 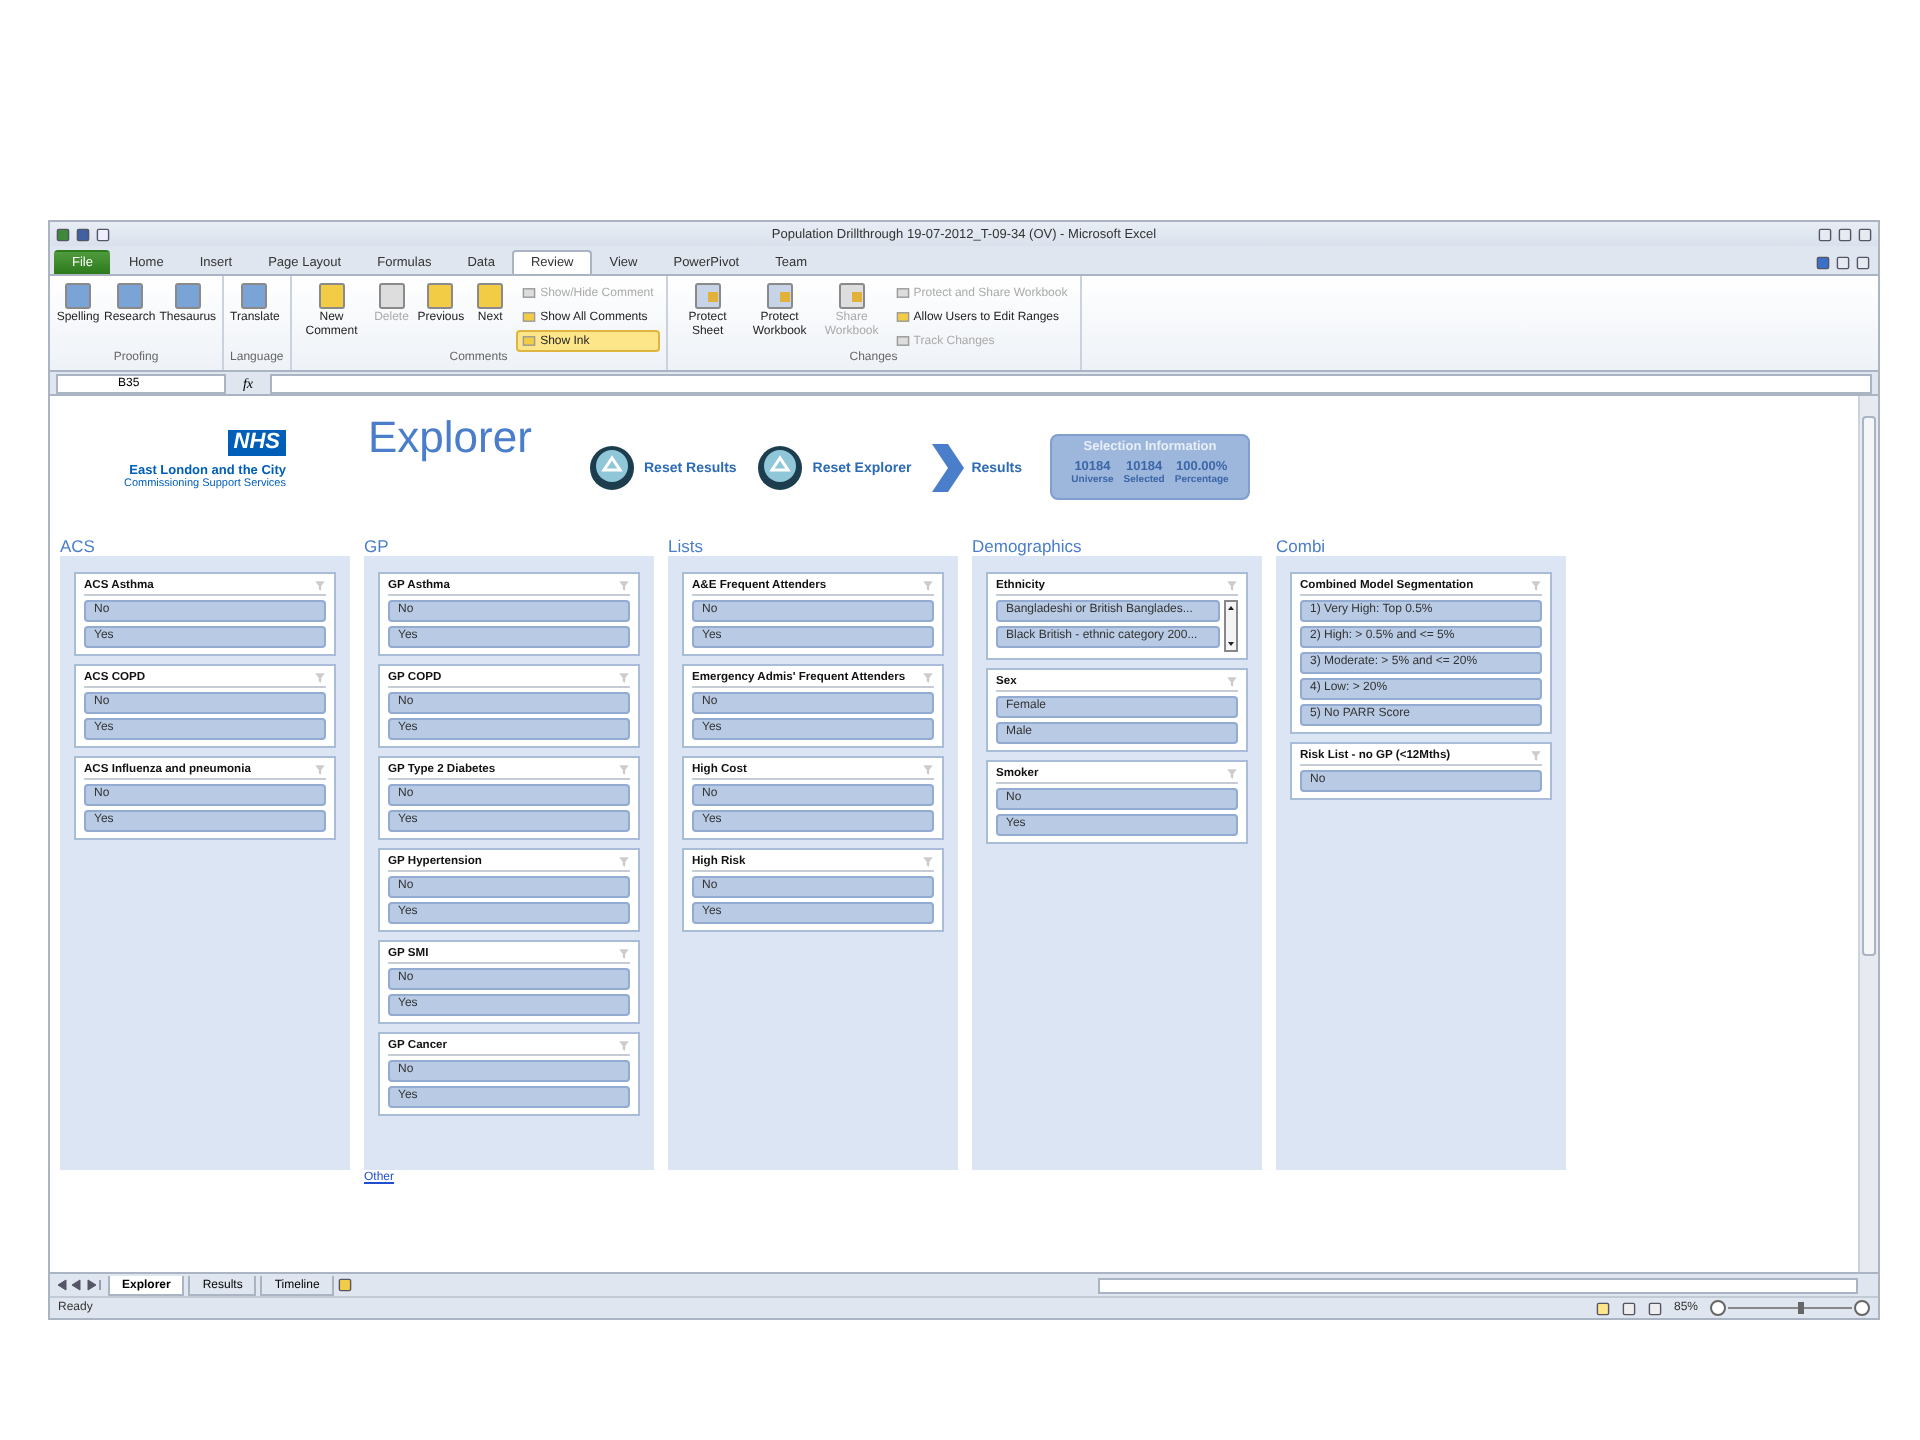 What do you see at coordinates (78, 546) in the screenshot?
I see `column-heading: ACS` at bounding box center [78, 546].